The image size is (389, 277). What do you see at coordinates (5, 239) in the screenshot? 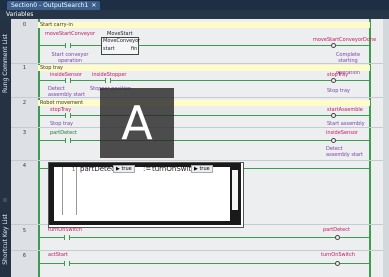
I see `shortcut-key-list-tab: Shortcut Key List` at bounding box center [5, 239].